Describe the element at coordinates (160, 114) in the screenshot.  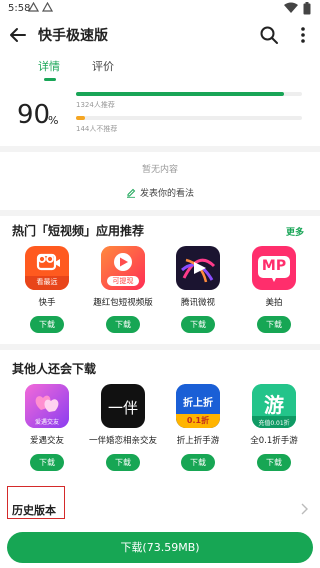
I see `rating-summary: 90 % 1324人推荐 144人不推荐` at that location.